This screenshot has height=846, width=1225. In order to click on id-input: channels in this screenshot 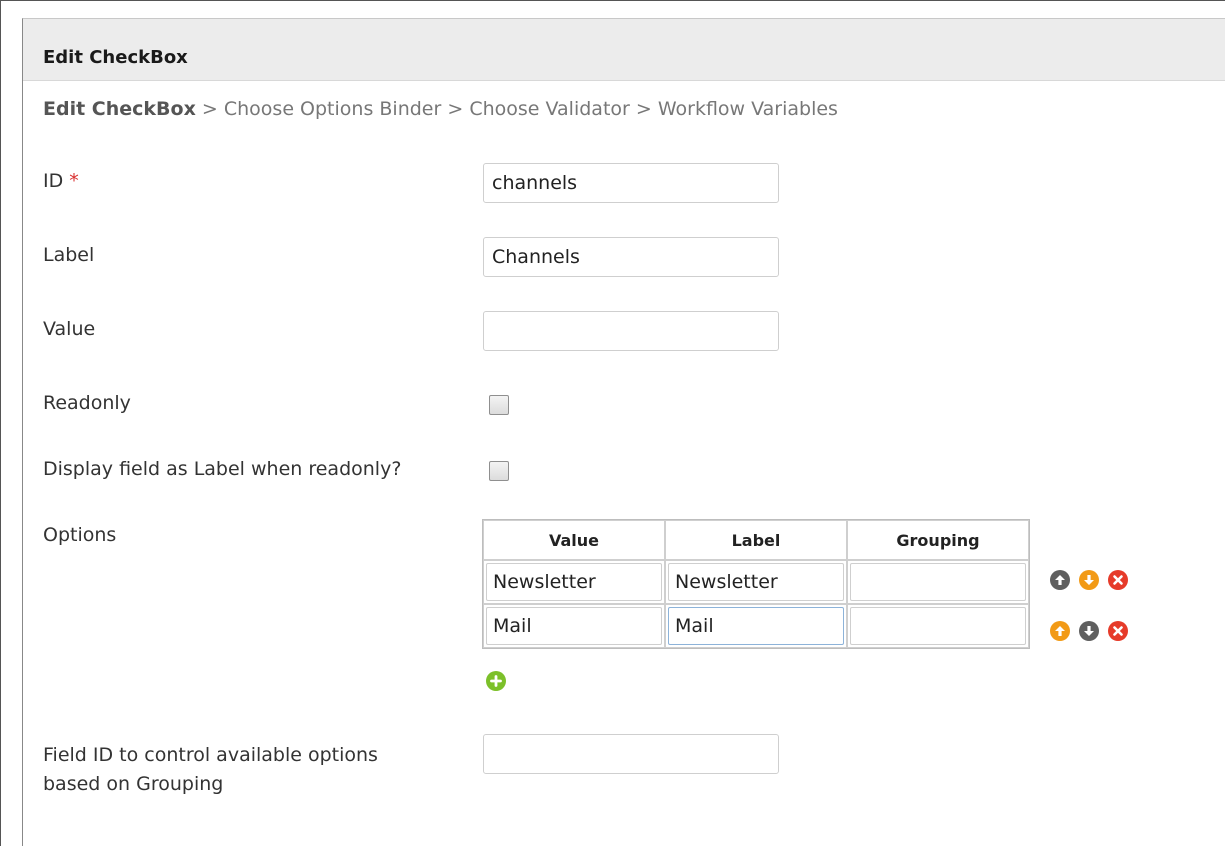, I will do `click(631, 183)`.